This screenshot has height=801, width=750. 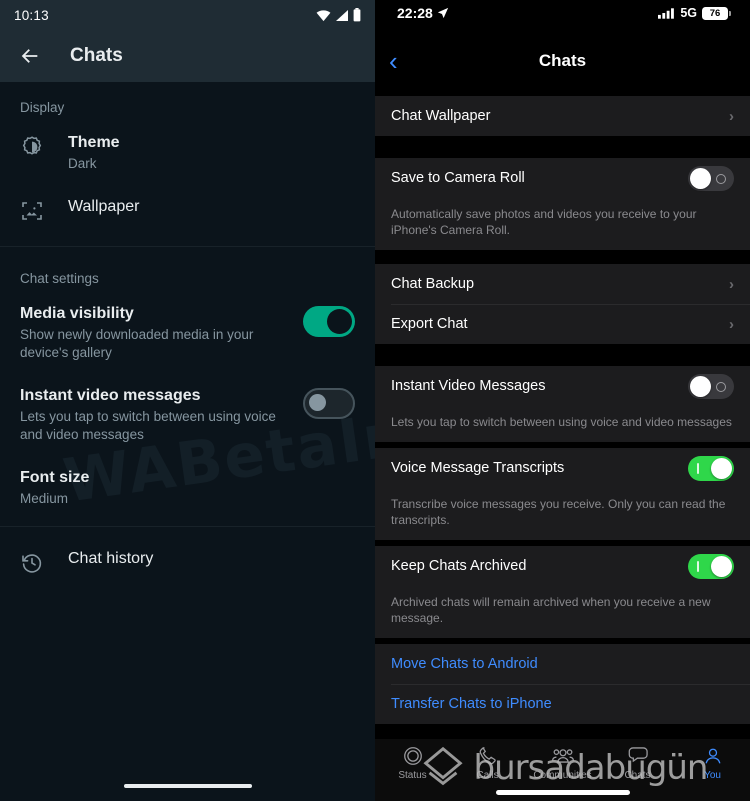 I want to click on android-row-label: Chat history, so click(x=111, y=558).